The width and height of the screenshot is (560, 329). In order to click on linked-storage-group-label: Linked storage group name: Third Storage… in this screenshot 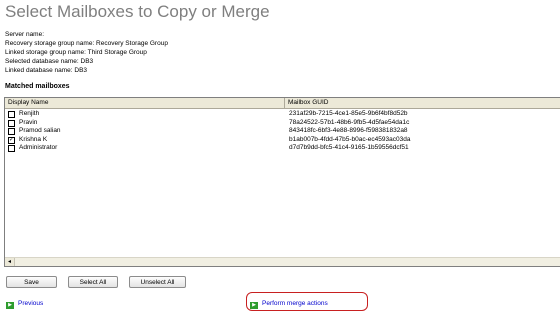, I will do `click(76, 52)`.